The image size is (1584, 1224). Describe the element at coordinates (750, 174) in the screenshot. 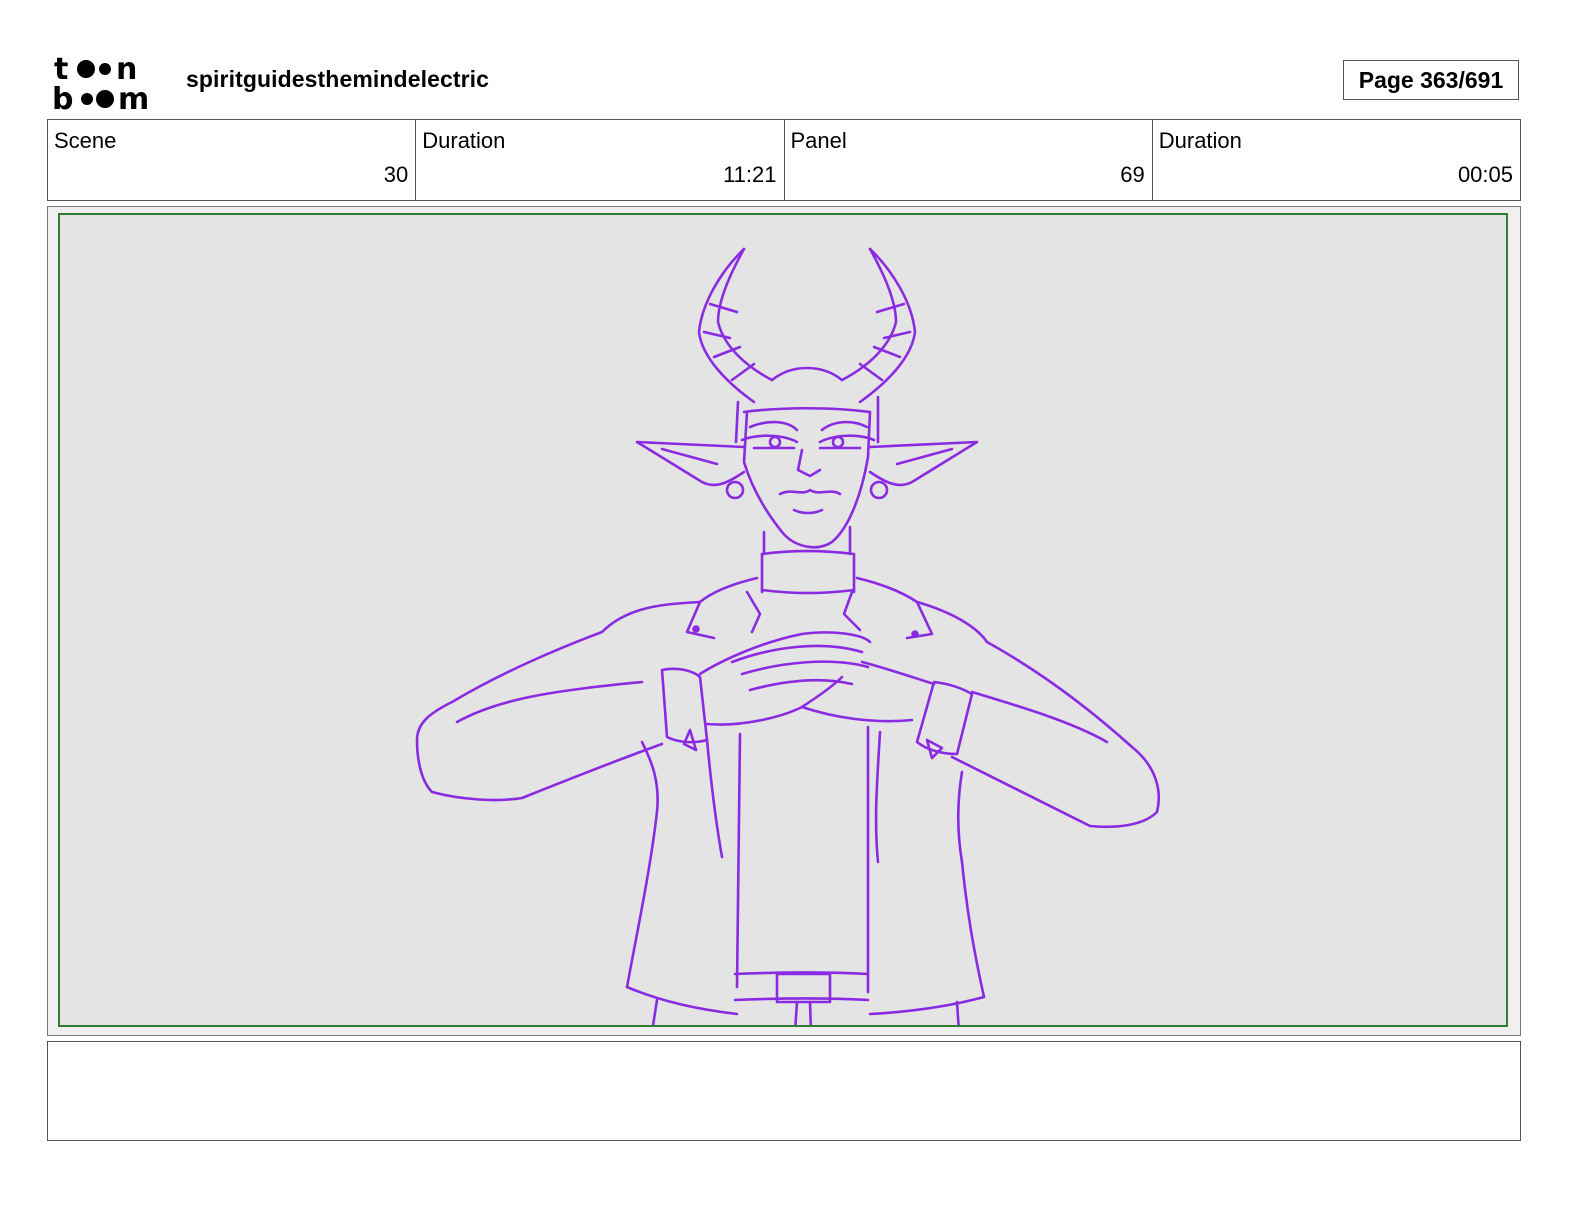

I see `scene-duration-value: 11:21` at that location.